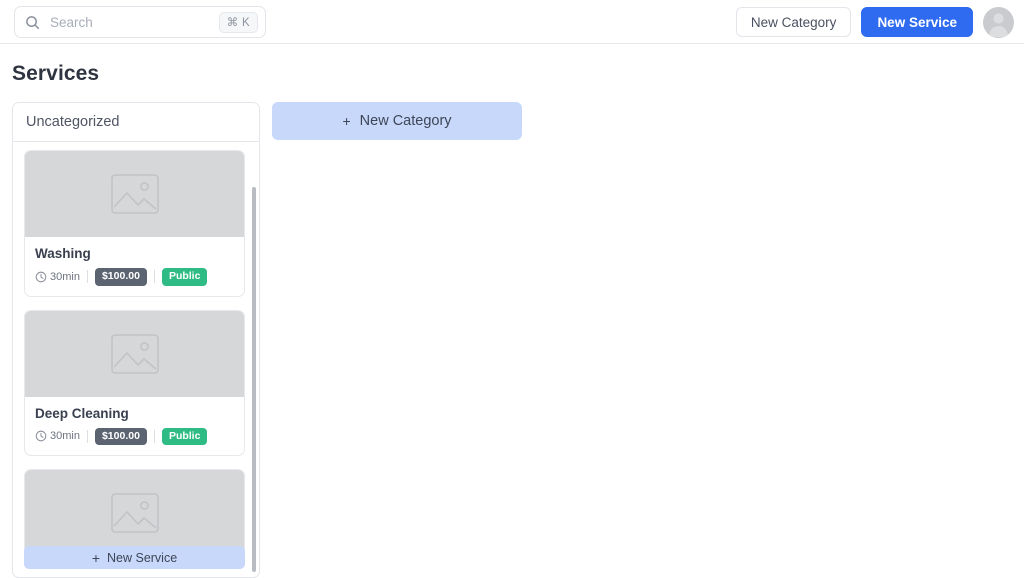 The width and height of the screenshot is (1024, 578). Describe the element at coordinates (917, 22) in the screenshot. I see `new-service-button: New Service` at that location.